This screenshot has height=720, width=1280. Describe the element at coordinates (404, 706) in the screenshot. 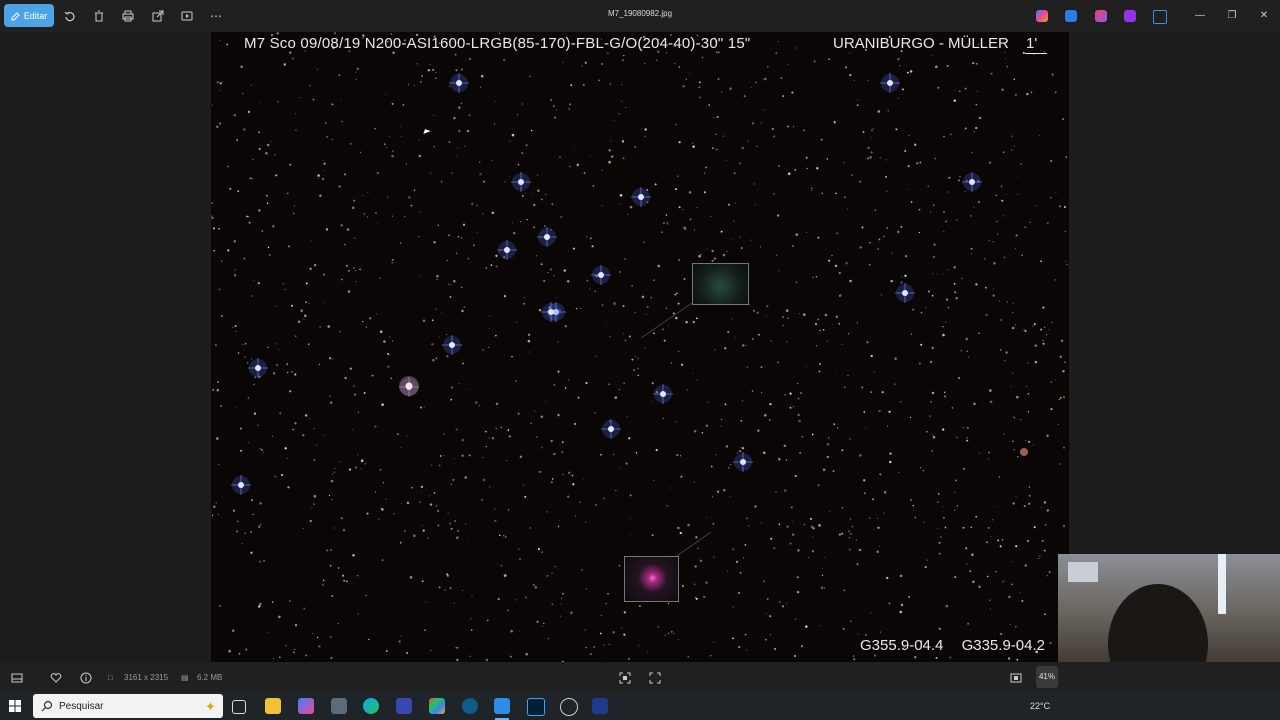

I see `app-icon-a` at that location.